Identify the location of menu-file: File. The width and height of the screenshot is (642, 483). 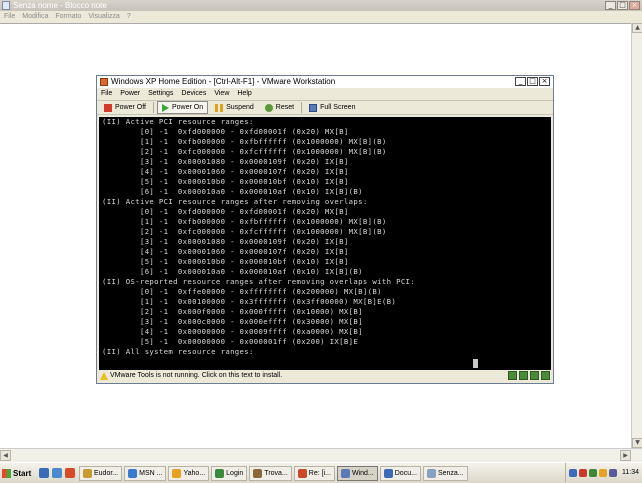
(9, 17).